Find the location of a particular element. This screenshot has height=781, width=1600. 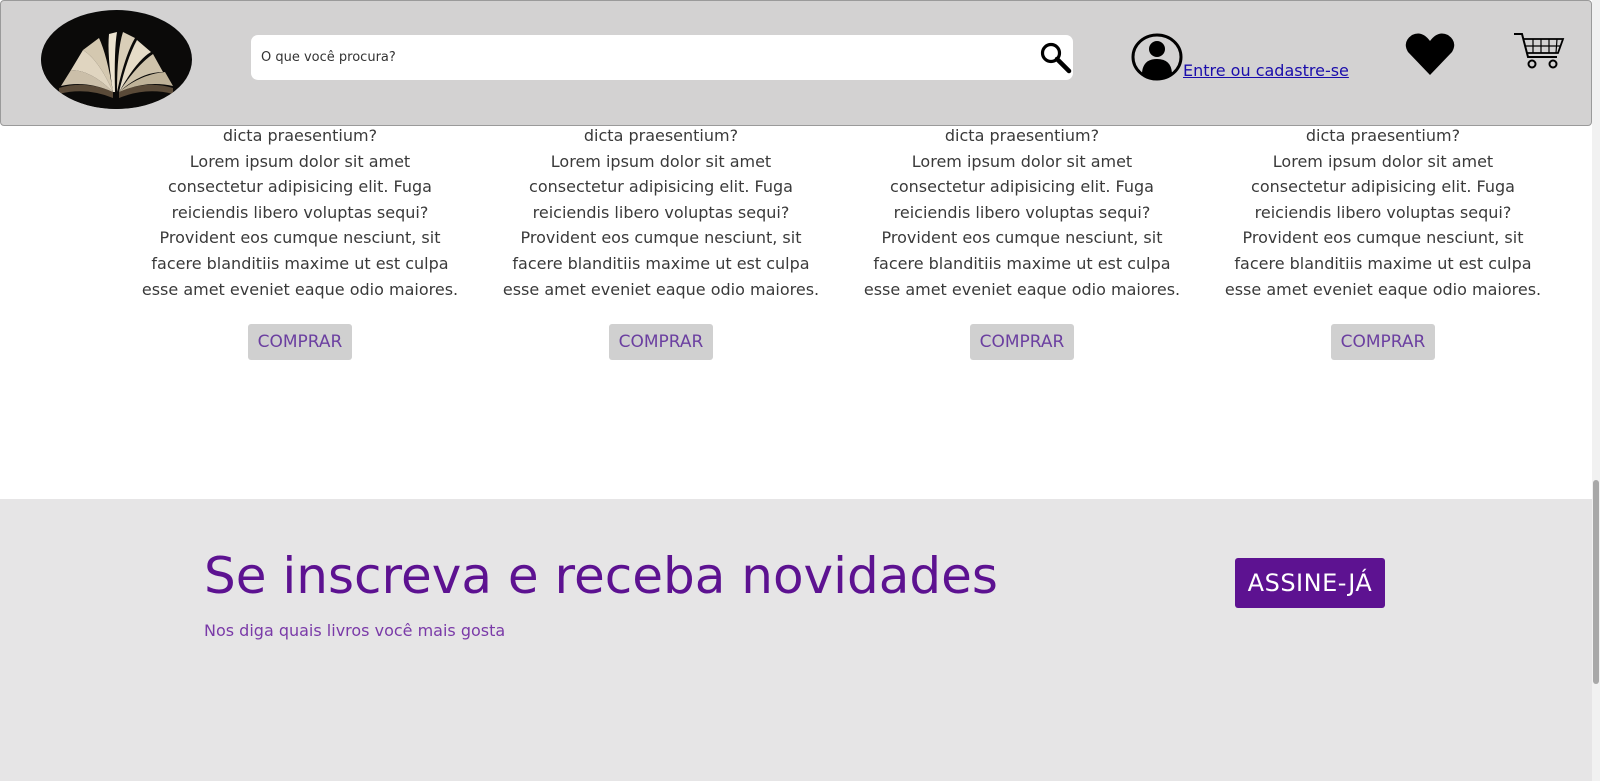

search-bar is located at coordinates (662, 57).